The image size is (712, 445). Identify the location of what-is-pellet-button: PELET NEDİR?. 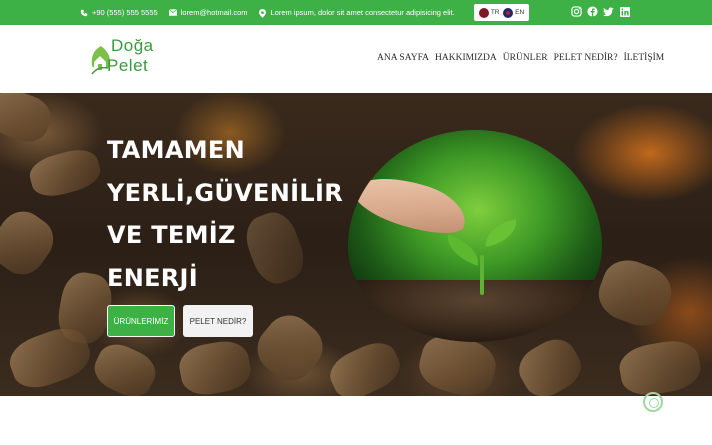
(218, 321).